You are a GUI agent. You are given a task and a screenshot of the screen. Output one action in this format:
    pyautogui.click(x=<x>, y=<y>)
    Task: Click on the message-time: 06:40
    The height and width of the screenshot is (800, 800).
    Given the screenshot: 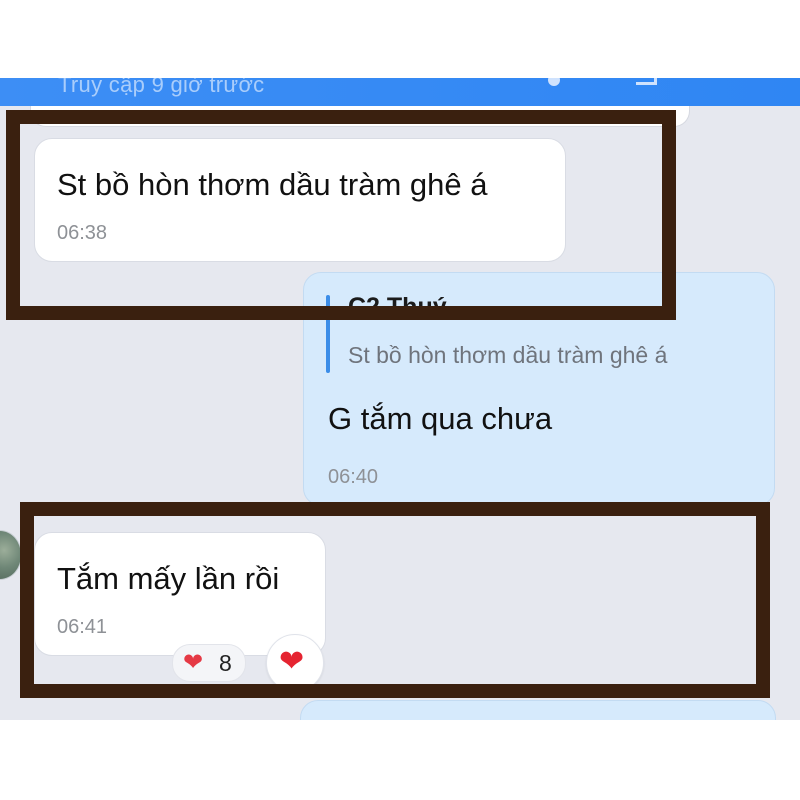 What is the action you would take?
    pyautogui.click(x=353, y=477)
    